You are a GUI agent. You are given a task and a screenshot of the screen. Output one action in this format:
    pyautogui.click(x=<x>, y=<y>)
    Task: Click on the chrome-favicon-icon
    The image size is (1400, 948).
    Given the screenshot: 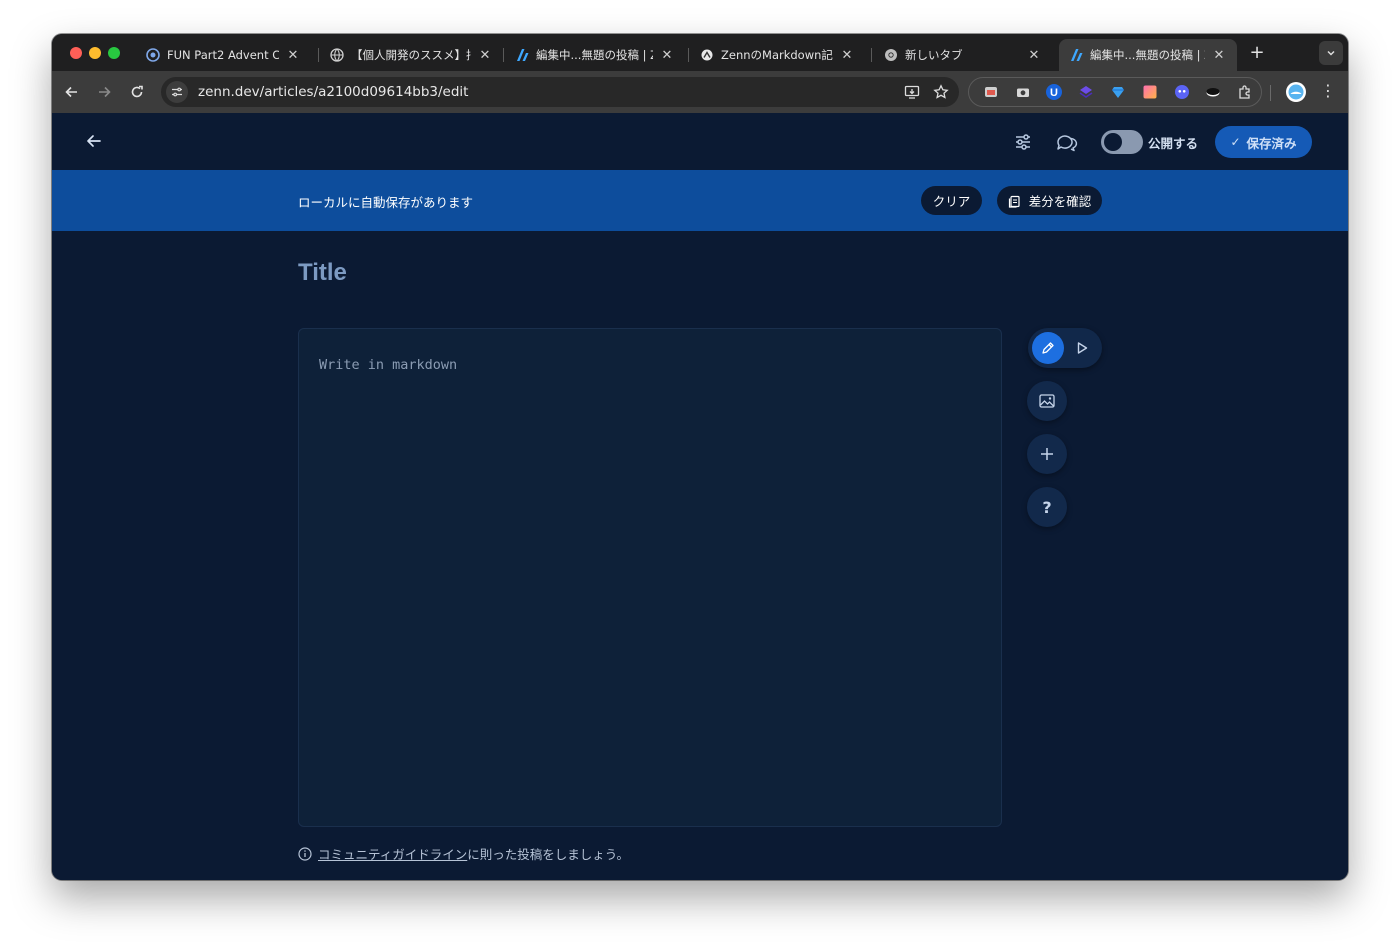 What is the action you would take?
    pyautogui.click(x=891, y=55)
    